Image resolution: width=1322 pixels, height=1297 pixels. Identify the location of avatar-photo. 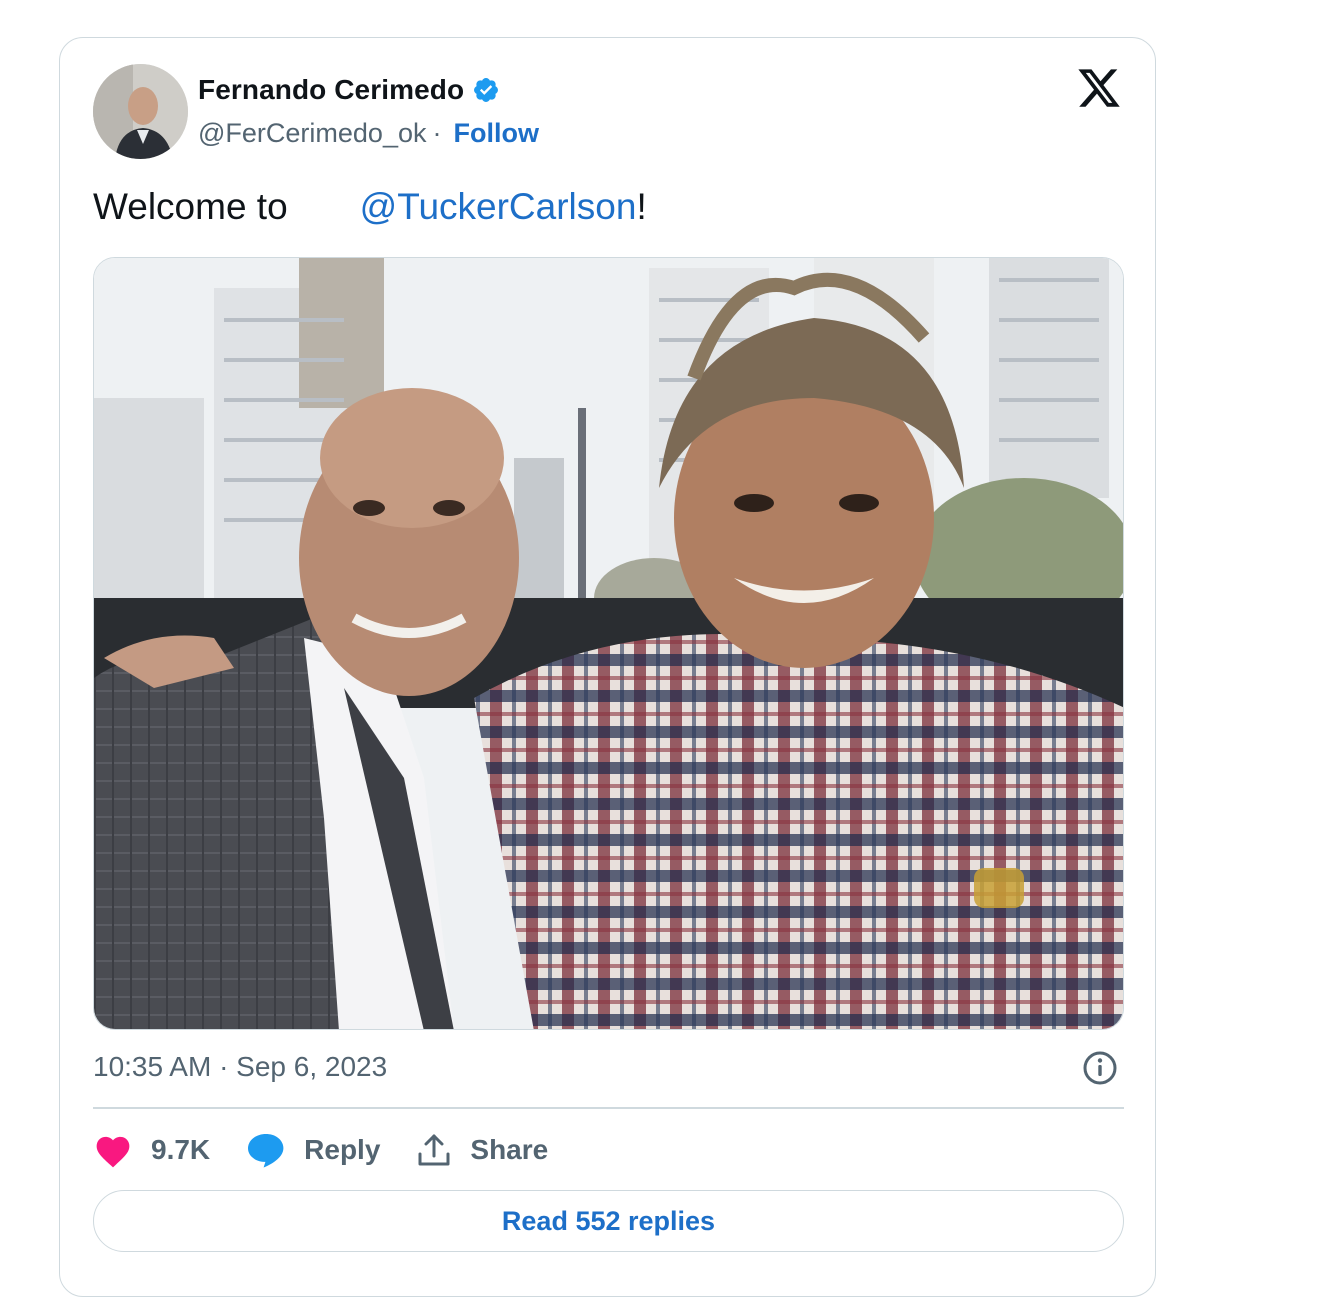
(140, 111).